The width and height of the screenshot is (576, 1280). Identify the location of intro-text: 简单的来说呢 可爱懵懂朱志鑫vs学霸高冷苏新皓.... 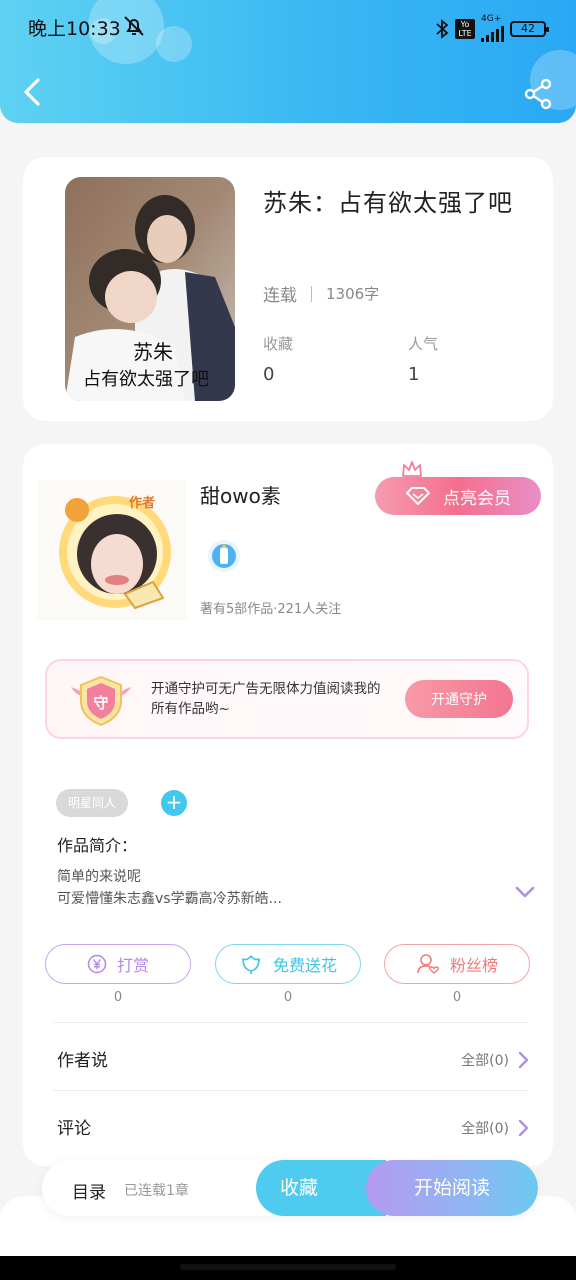
(267, 888).